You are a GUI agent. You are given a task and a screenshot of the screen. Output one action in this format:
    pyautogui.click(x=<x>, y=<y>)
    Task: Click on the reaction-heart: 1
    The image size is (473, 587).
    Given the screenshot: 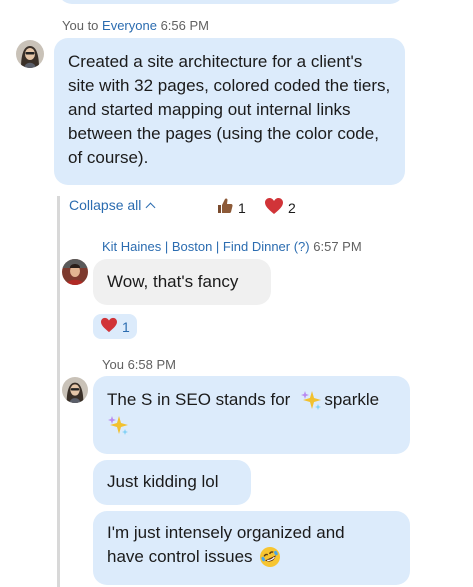 What is the action you would take?
    pyautogui.click(x=115, y=326)
    